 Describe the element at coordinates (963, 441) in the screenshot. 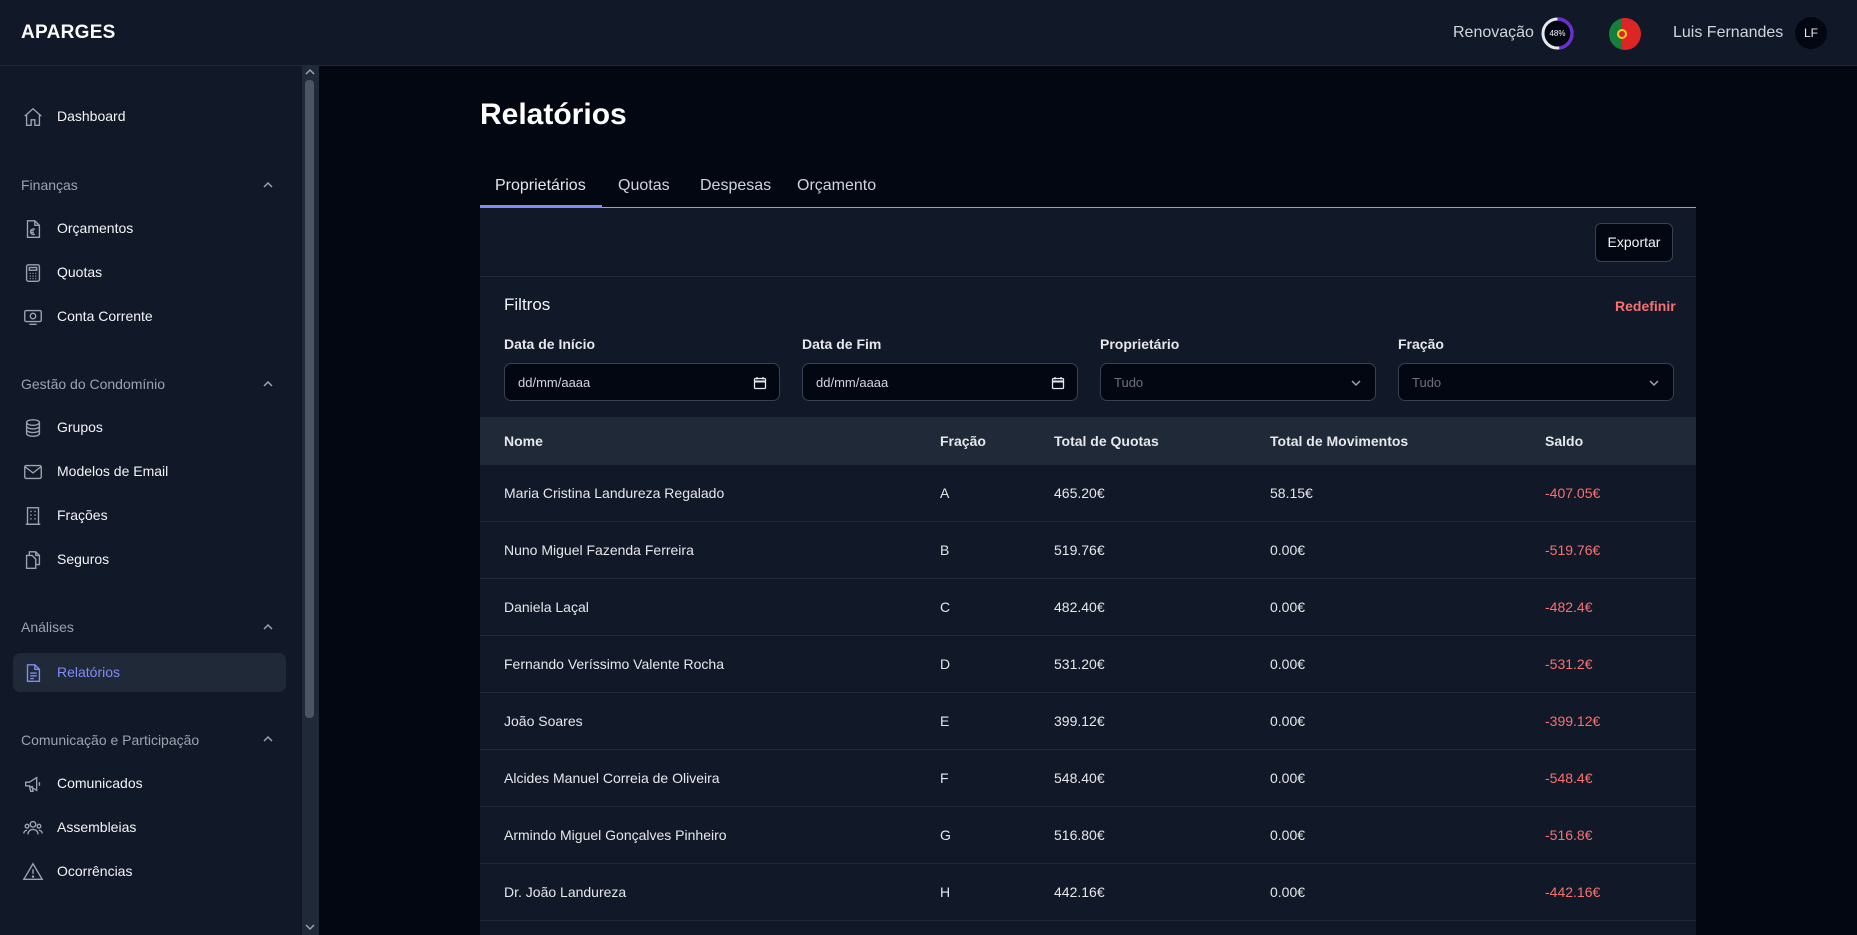

I see `column-header-fracao: Fração` at that location.